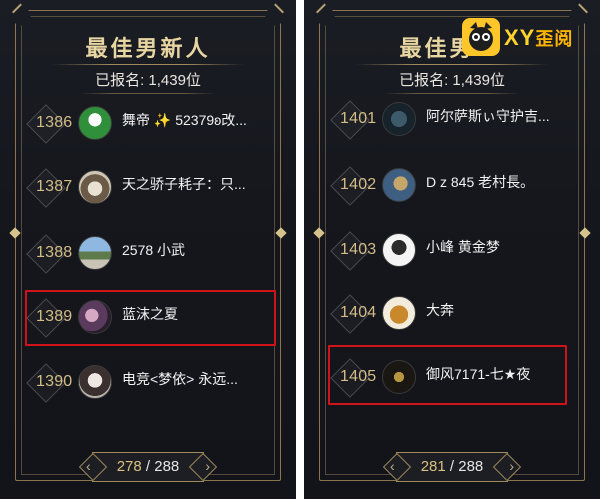  I want to click on mascot-icon, so click(481, 37).